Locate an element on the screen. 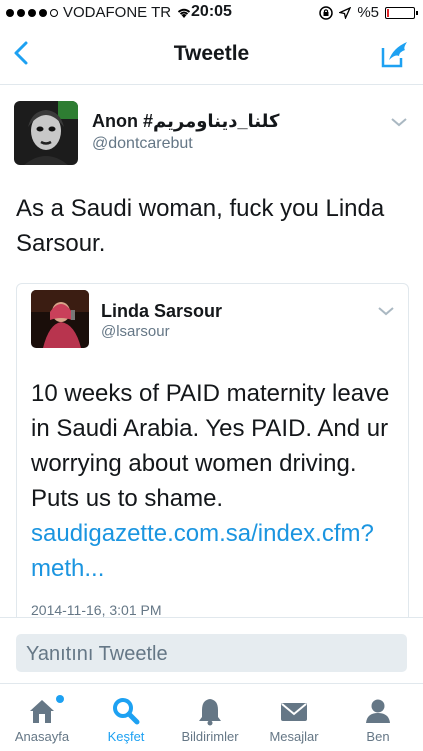 This screenshot has height=751, width=423. navigation-bar: Tweetle is located at coordinates (211, 55).